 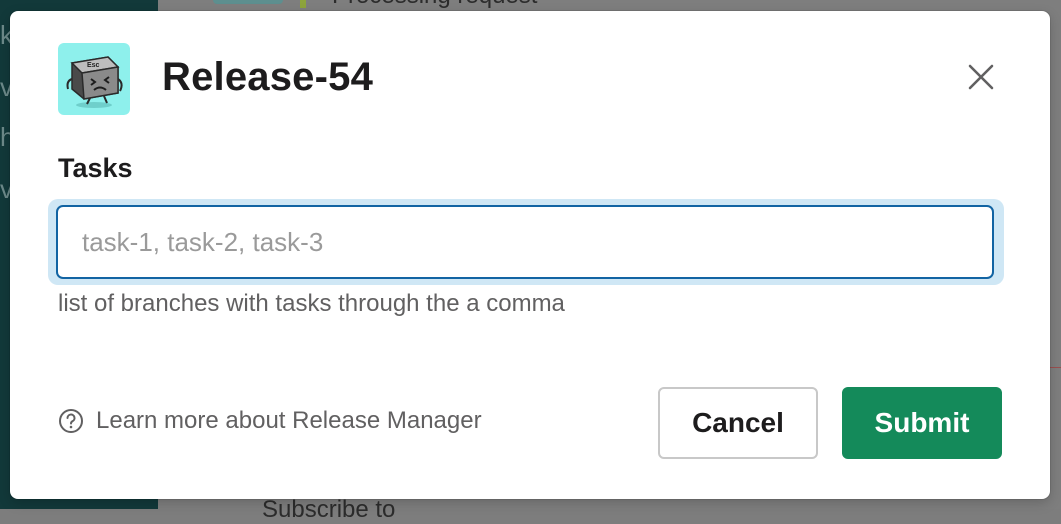 I want to click on tasks-input, so click(x=525, y=242).